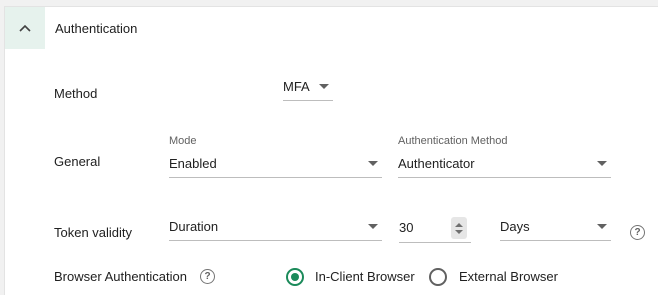  What do you see at coordinates (193, 163) in the screenshot?
I see `mode-value: Enabled` at bounding box center [193, 163].